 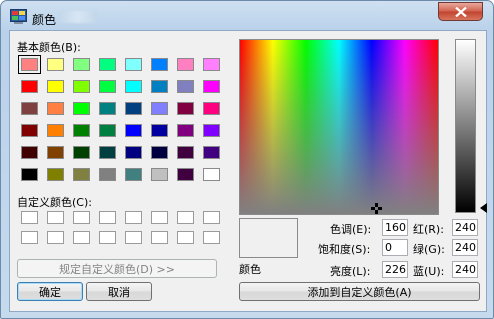 What do you see at coordinates (119, 291) in the screenshot?
I see `cancel-button: 取消` at bounding box center [119, 291].